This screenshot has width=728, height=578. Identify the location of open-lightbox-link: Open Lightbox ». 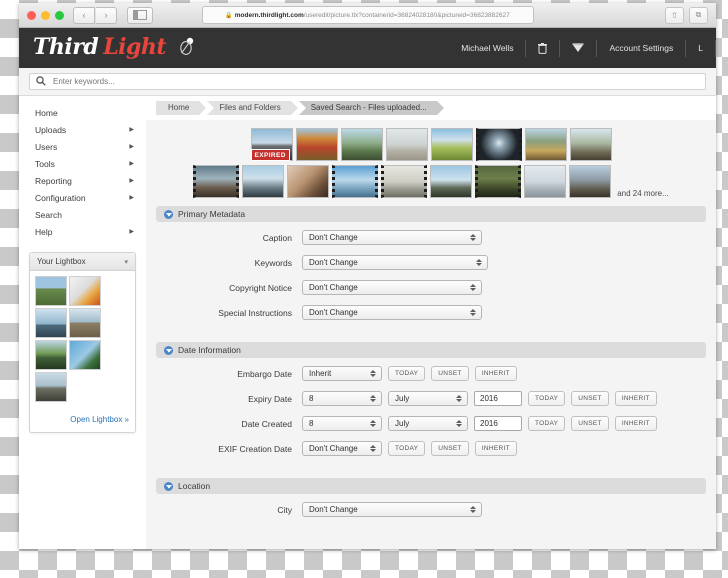
(99, 419).